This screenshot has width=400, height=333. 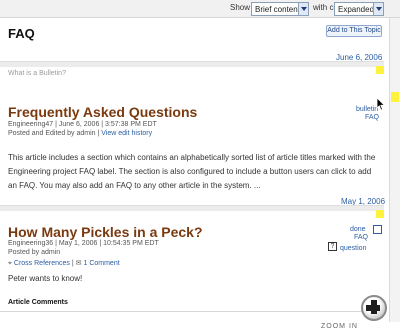 What do you see at coordinates (367, 109) in the screenshot?
I see `bulletin-tag: bulletin` at bounding box center [367, 109].